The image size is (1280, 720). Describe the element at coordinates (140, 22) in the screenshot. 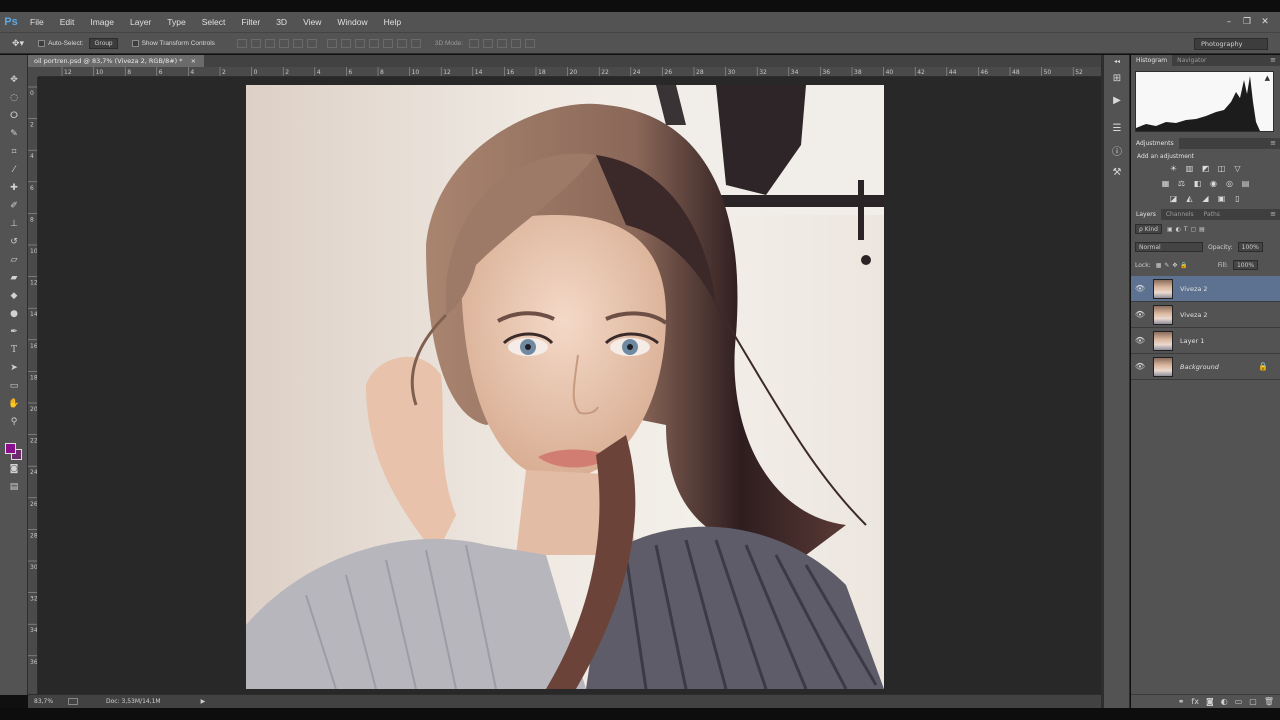

I see `menu-layer: Layer` at that location.